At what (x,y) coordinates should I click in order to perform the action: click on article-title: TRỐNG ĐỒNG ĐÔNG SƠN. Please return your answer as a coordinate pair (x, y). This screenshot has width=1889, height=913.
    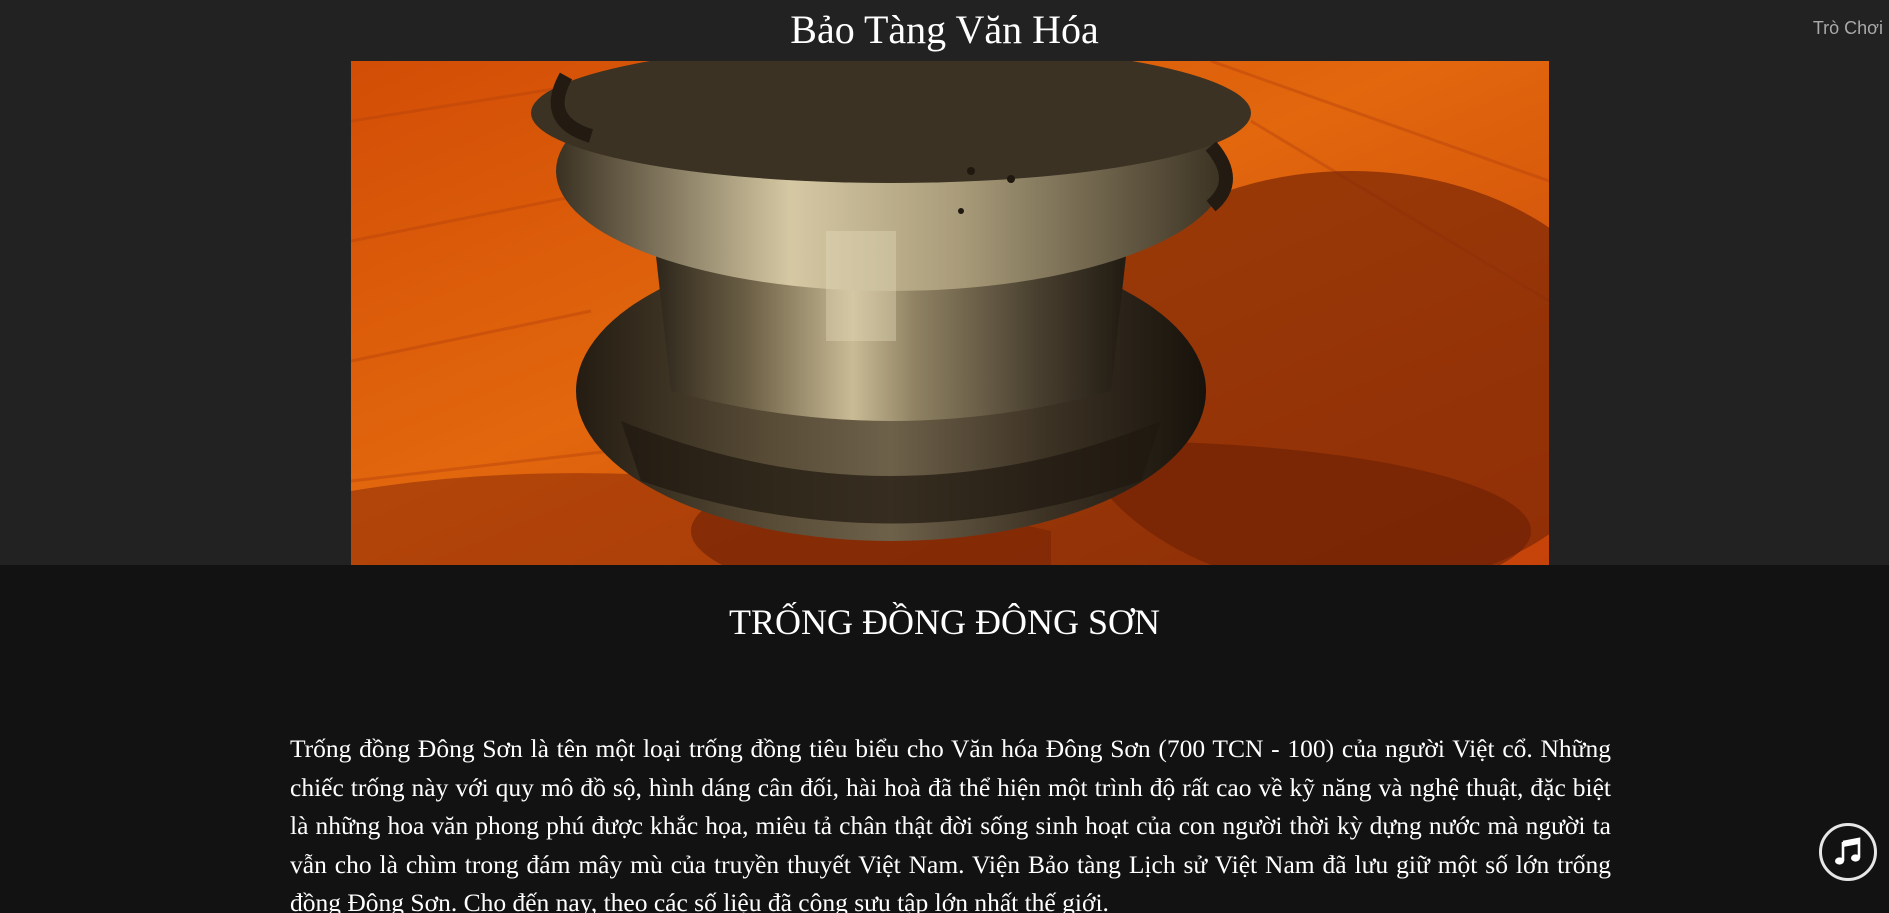
    Looking at the image, I should click on (944, 622).